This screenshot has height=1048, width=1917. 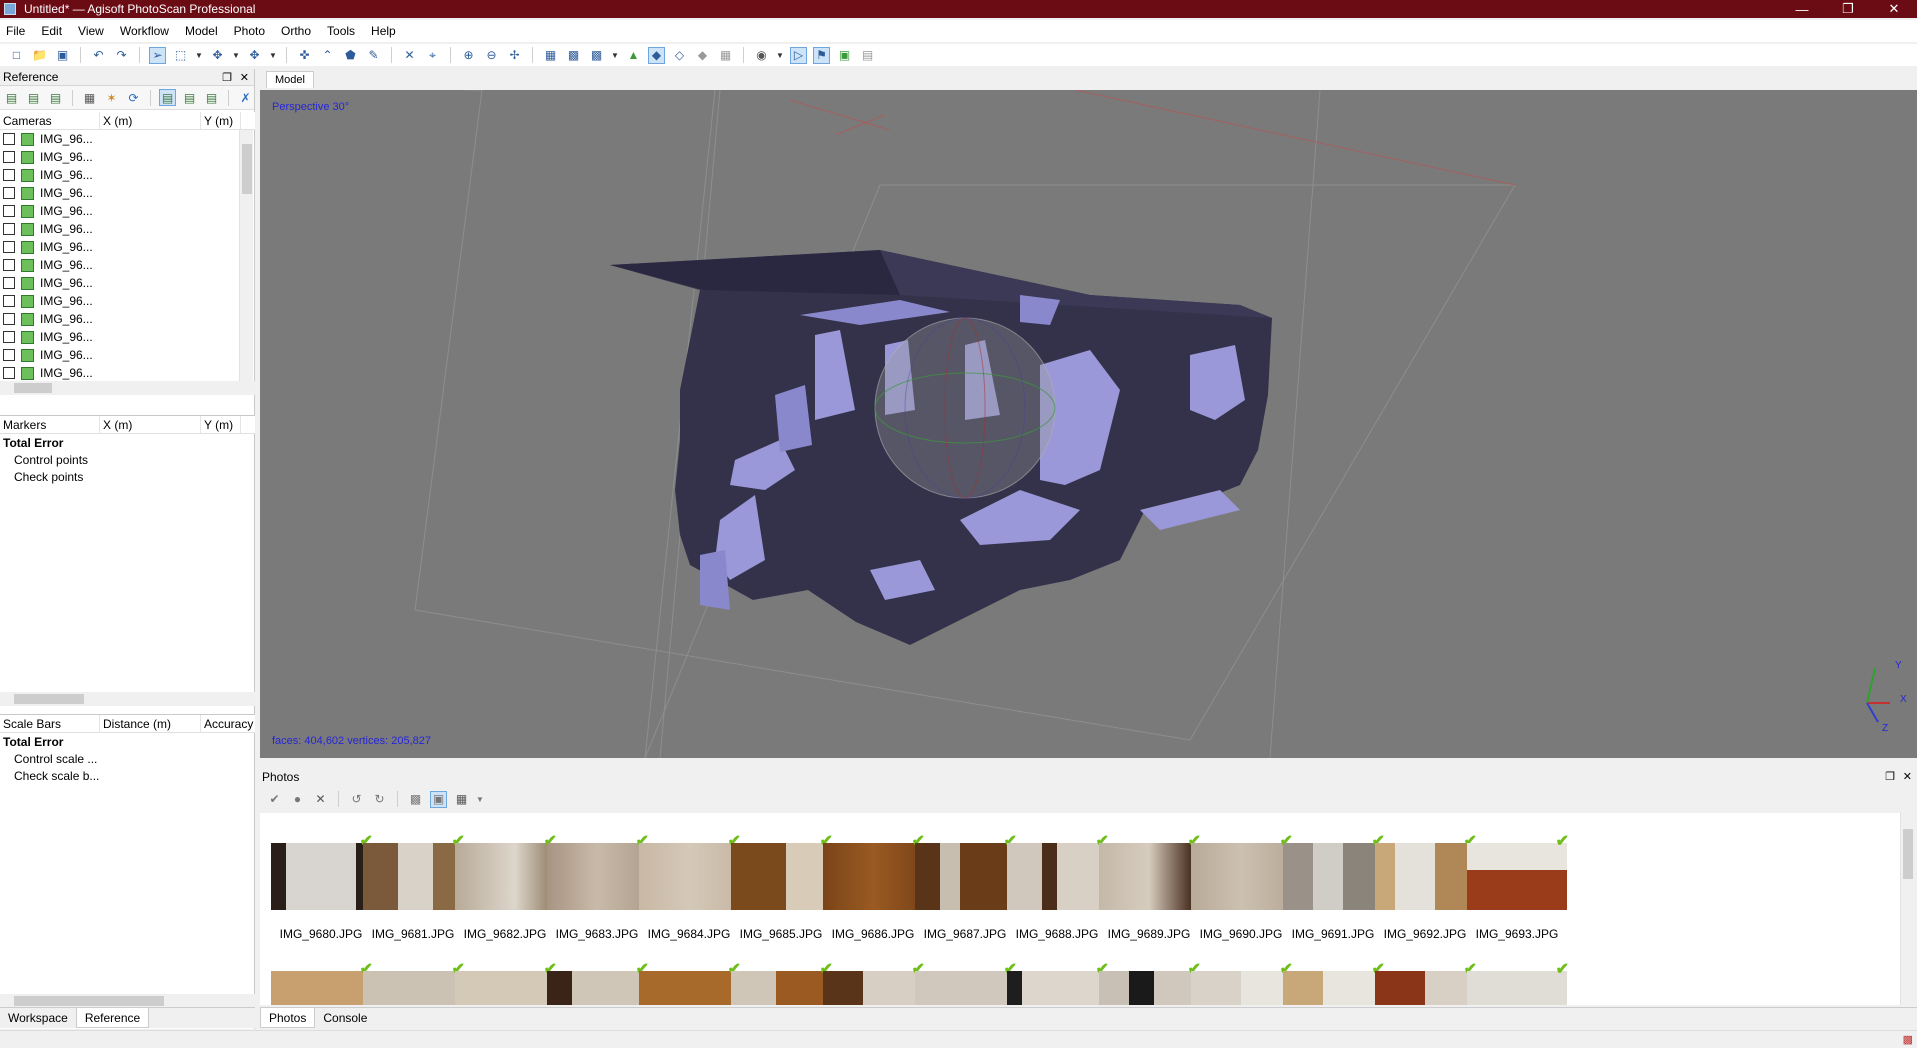 What do you see at coordinates (98, 55) in the screenshot?
I see `undo-icon: ↶` at bounding box center [98, 55].